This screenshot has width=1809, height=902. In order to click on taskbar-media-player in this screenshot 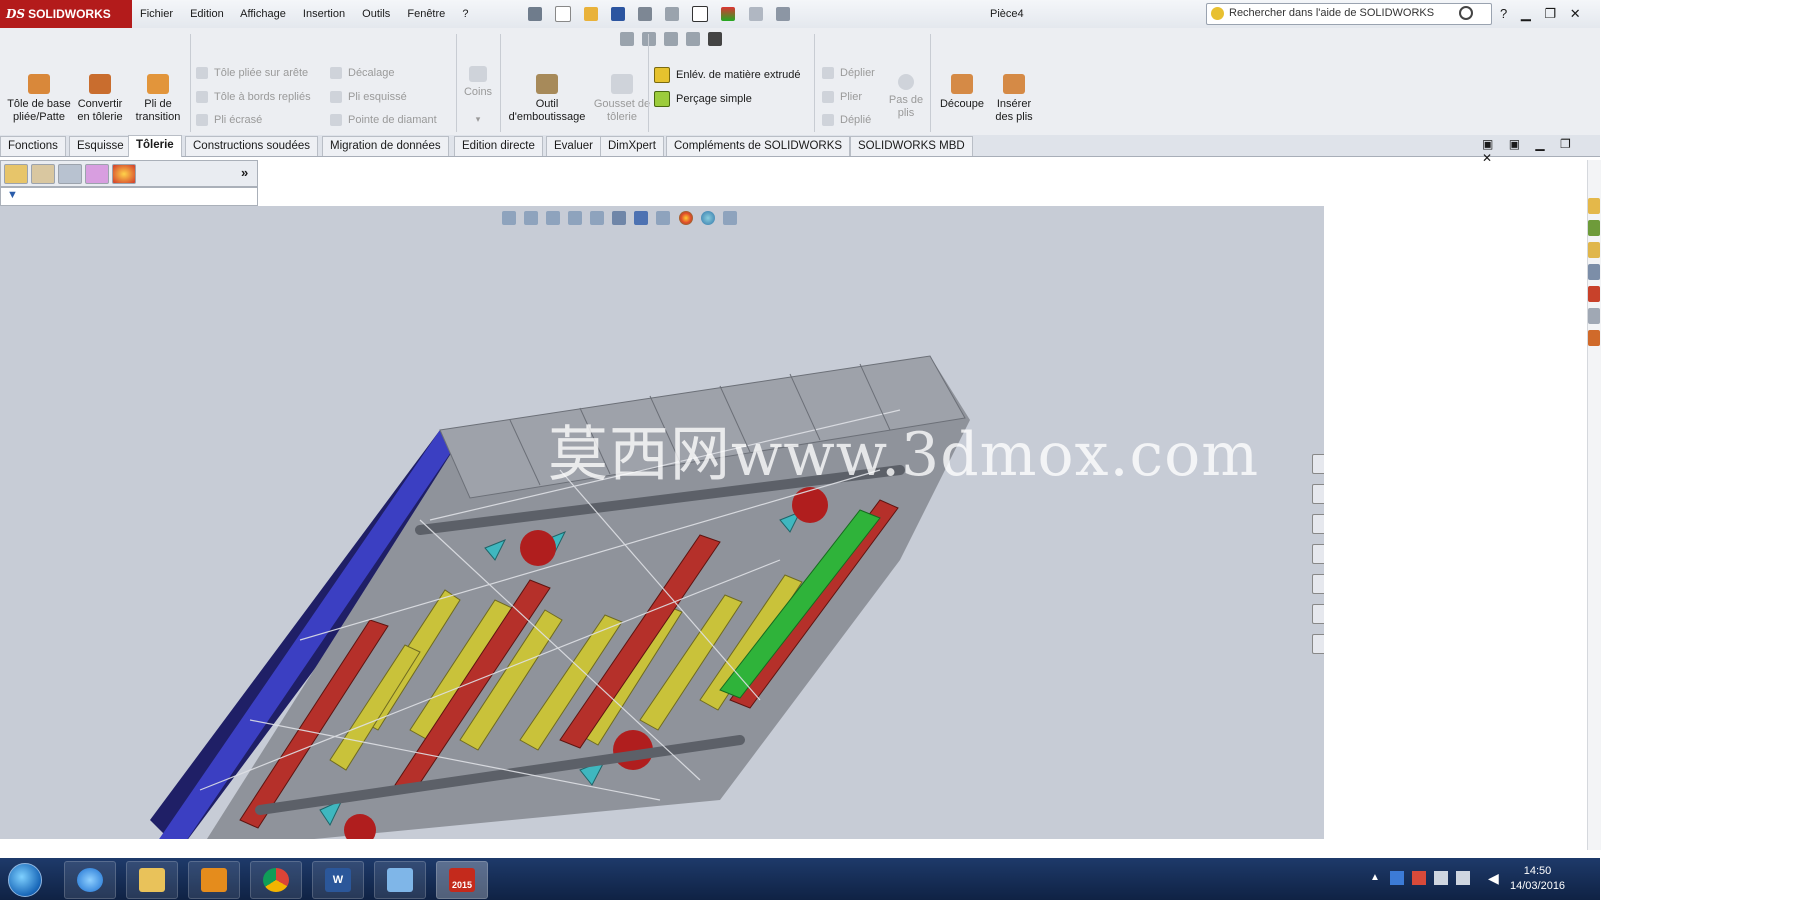, I will do `click(214, 880)`.